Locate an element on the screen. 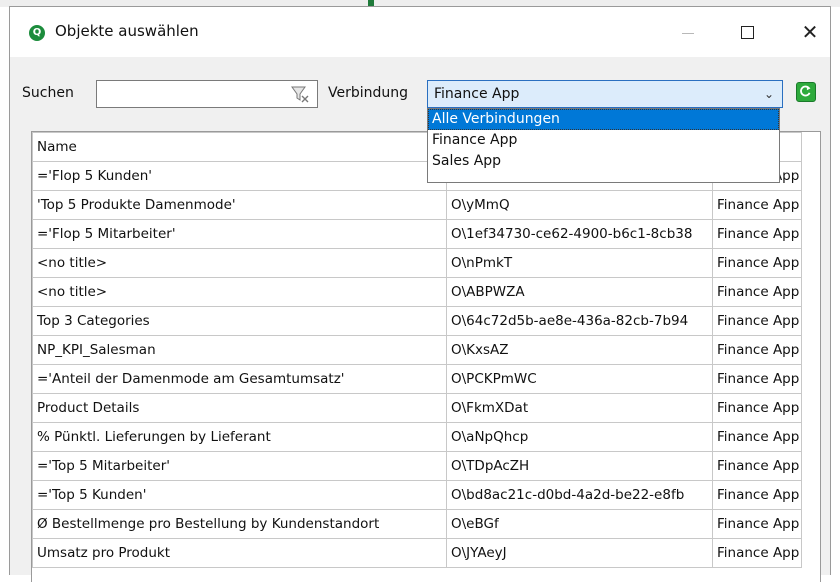 The height and width of the screenshot is (582, 840). cell-object-name: ='Flop 5 Mitarbeiter' is located at coordinates (239, 234).